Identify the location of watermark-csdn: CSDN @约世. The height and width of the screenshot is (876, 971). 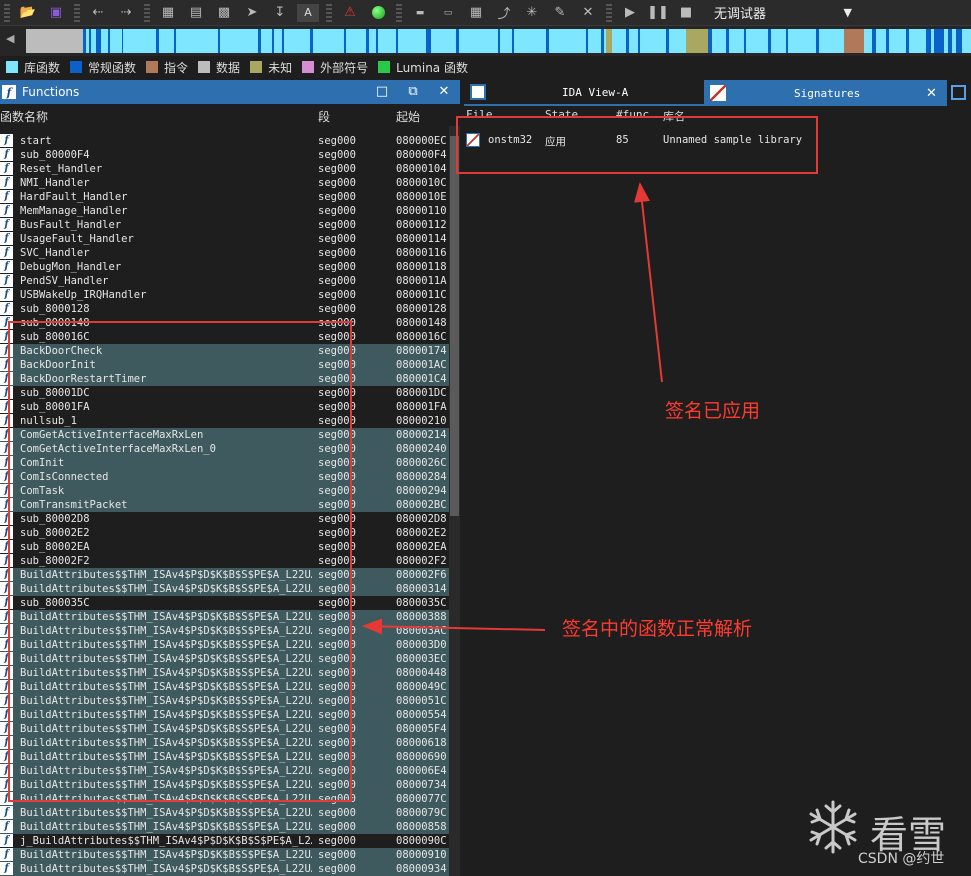
(901, 859).